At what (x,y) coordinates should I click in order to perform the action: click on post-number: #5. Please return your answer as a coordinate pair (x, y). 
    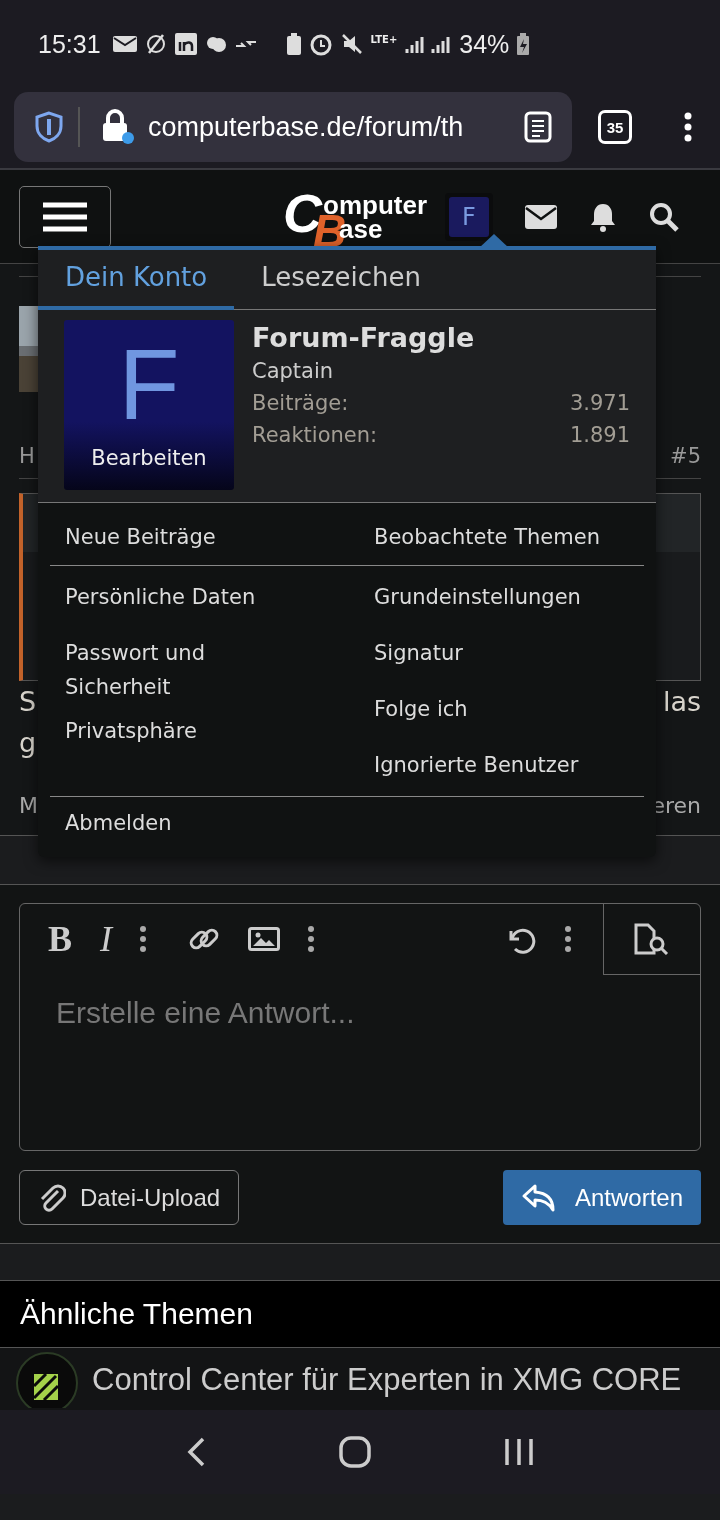
    Looking at the image, I should click on (685, 456).